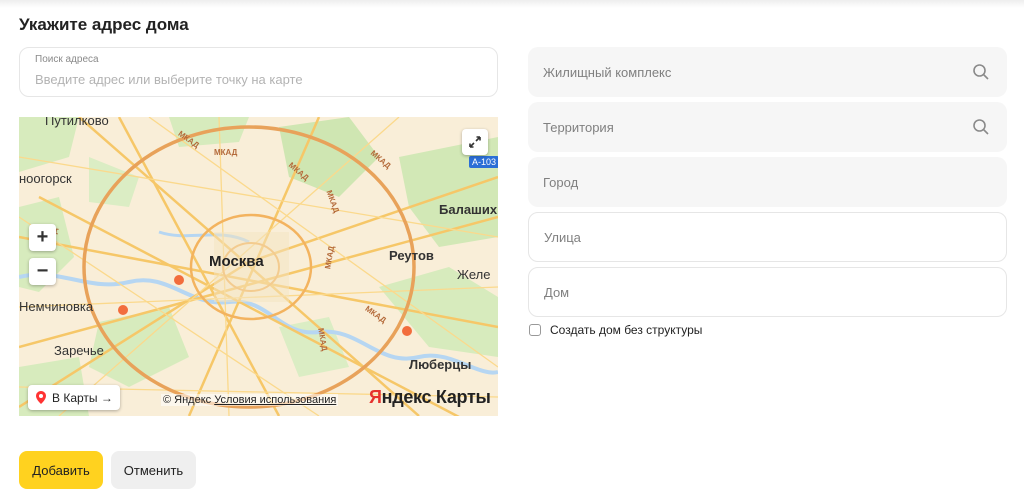 The height and width of the screenshot is (502, 1024). I want to click on open-in-maps-button: В Карты →, so click(74, 397).